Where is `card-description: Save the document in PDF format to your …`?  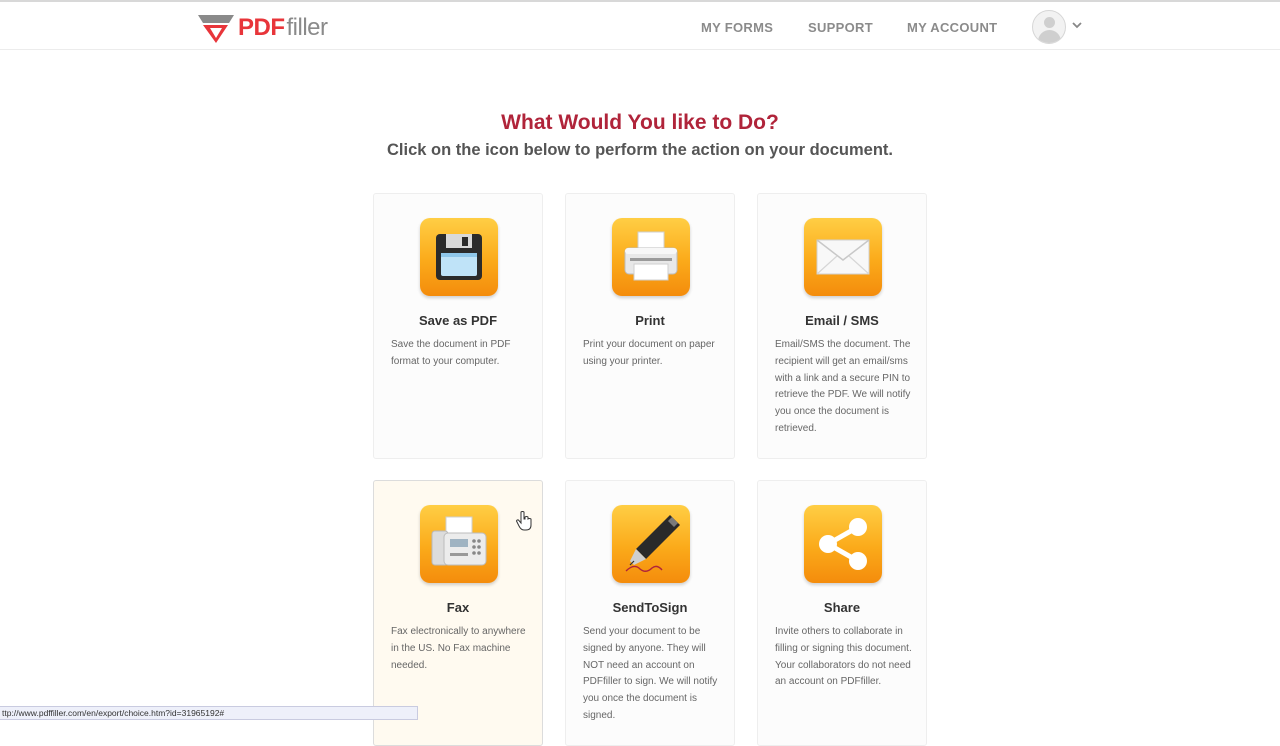
card-description: Save the document in PDF format to your … is located at coordinates (451, 353).